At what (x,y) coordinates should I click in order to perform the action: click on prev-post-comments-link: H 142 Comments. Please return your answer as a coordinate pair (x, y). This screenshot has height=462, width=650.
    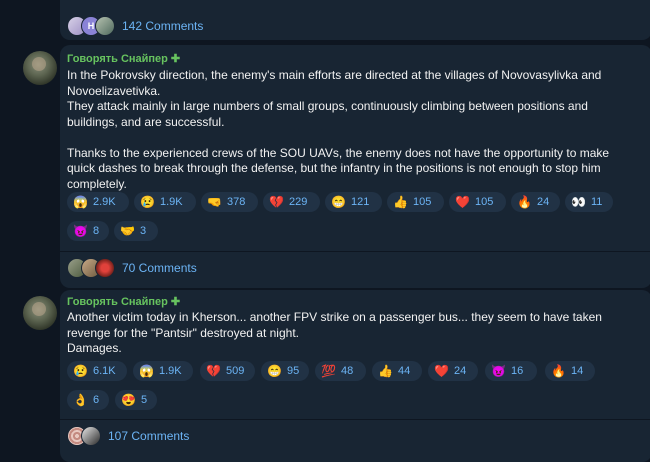
    Looking at the image, I should click on (135, 26).